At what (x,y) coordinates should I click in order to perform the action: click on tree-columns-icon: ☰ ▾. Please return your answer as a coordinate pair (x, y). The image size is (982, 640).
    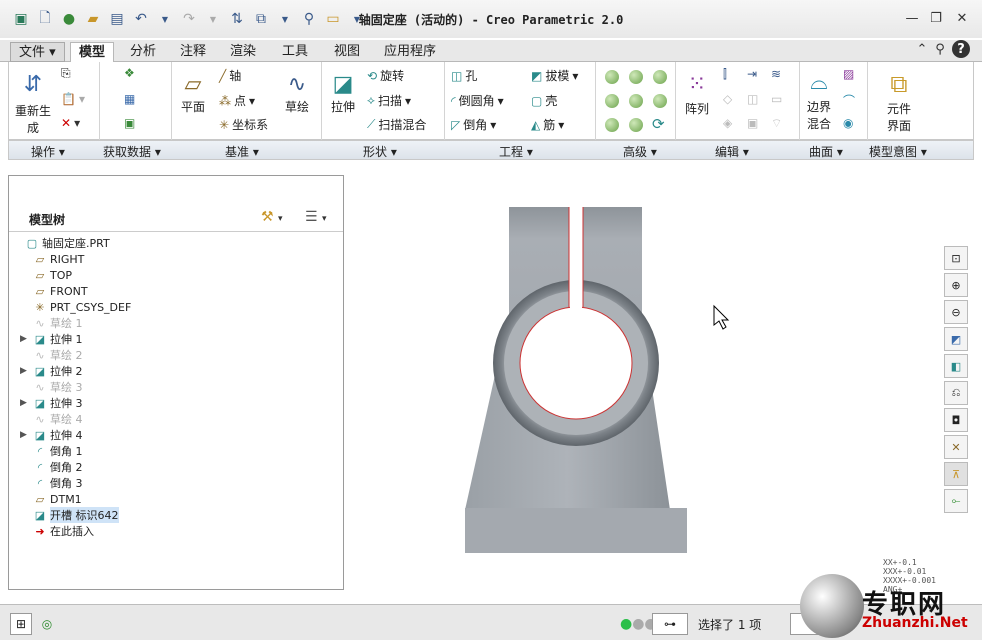
    Looking at the image, I should click on (316, 217).